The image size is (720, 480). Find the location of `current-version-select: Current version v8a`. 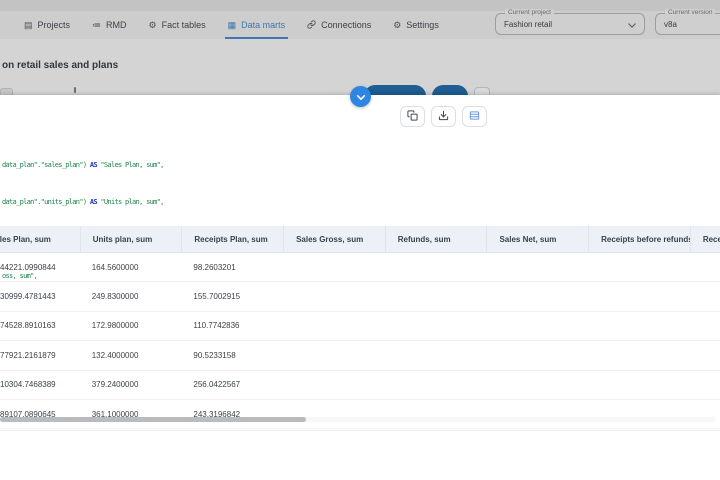

current-version-select: Current version v8a is located at coordinates (687, 22).